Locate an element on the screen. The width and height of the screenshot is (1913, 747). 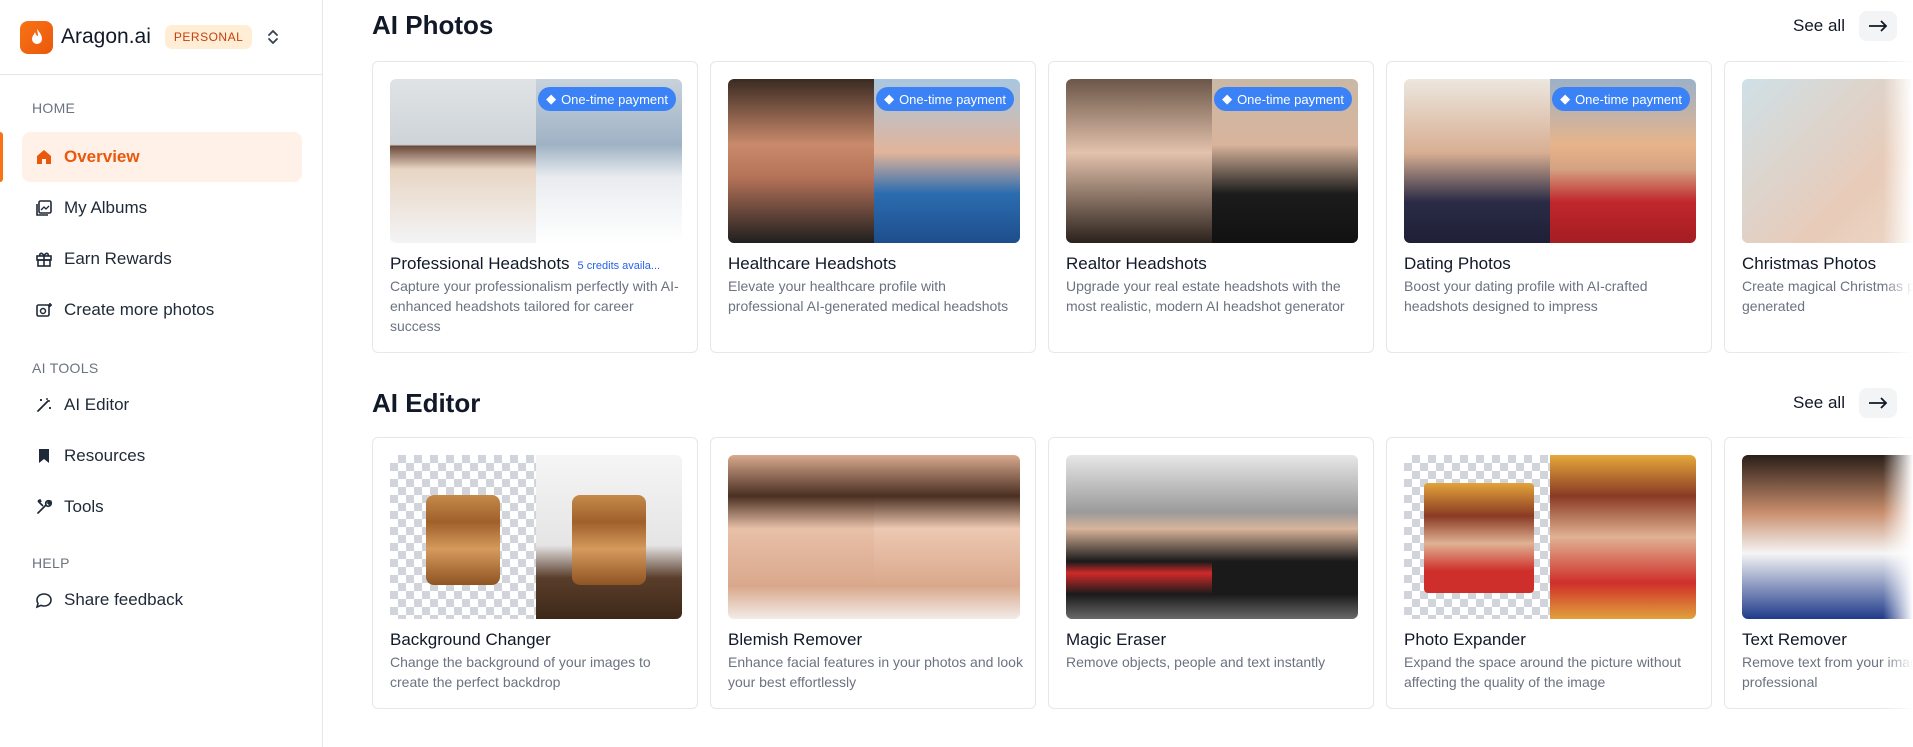
bookmark-icon is located at coordinates (44, 456).